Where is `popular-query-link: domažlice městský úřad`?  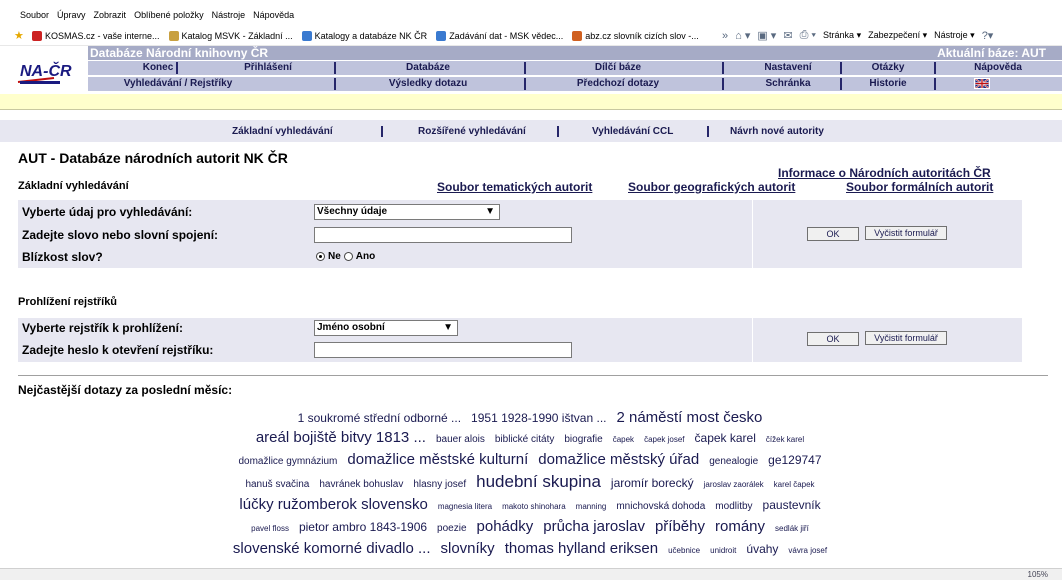 popular-query-link: domažlice městský úřad is located at coordinates (618, 460).